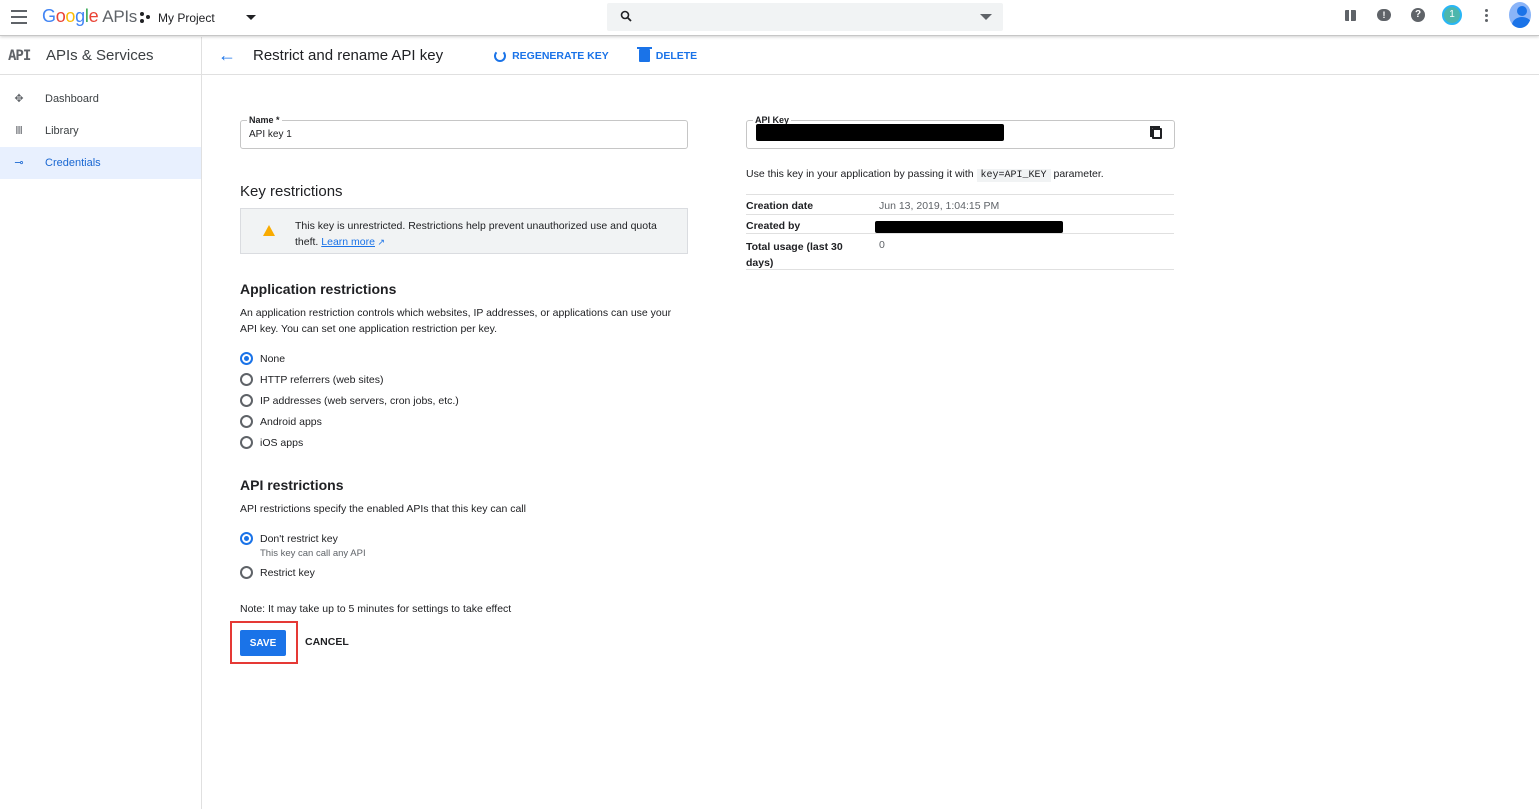  I want to click on search-dropdown-icon, so click(986, 17).